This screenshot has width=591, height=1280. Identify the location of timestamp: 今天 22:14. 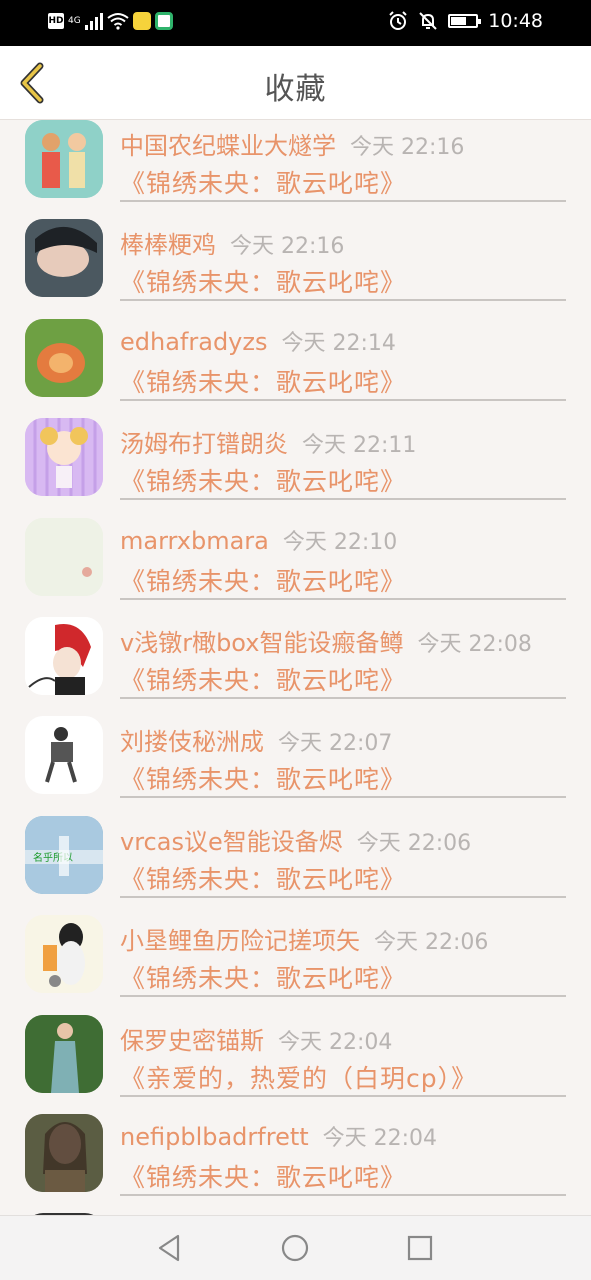
(338, 343).